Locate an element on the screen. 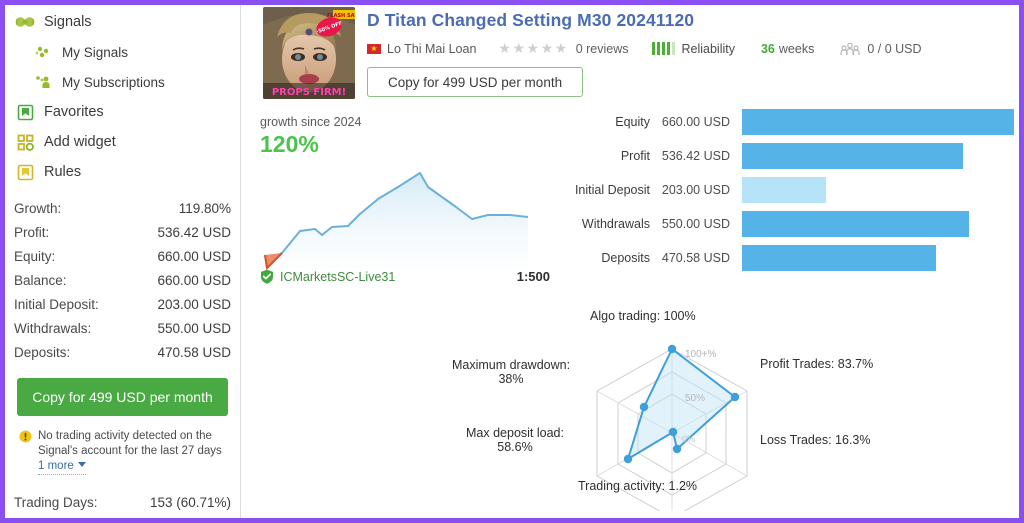 This screenshot has width=1024, height=523. leverage-value: 1:500 is located at coordinates (533, 276).